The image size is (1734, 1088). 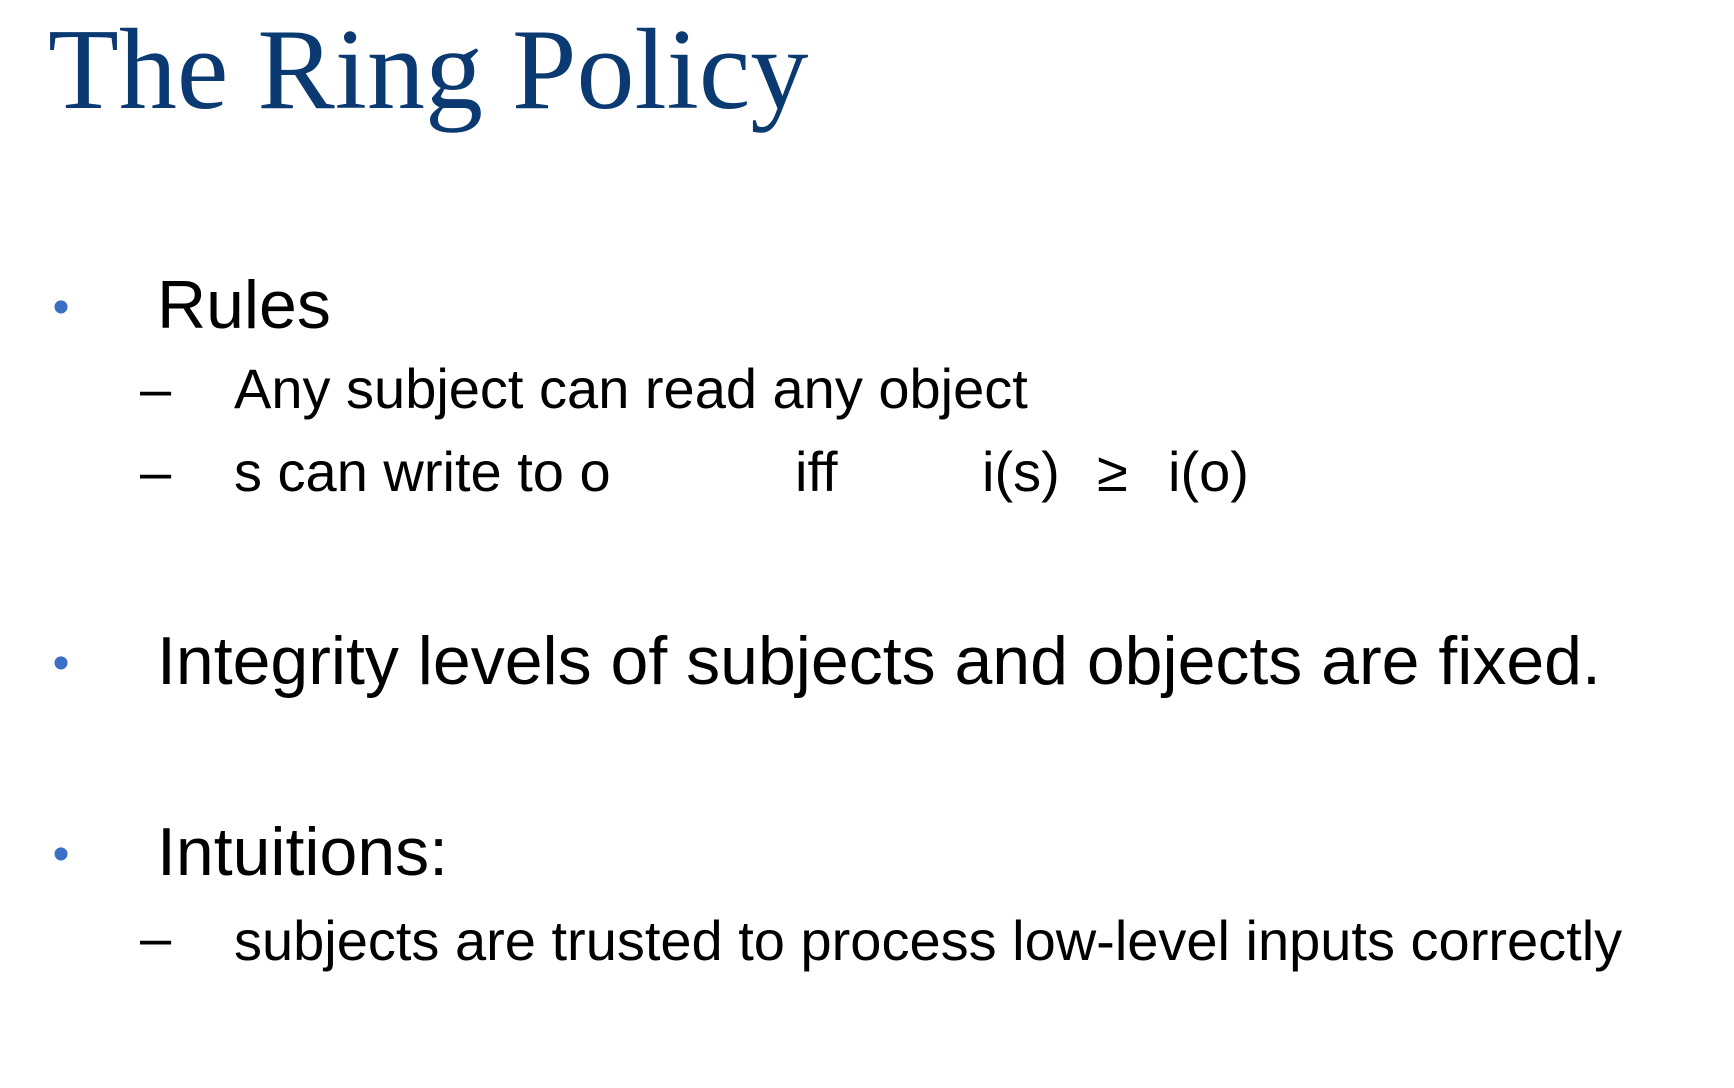 I want to click on bullet-rules: Rules, so click(x=244, y=305).